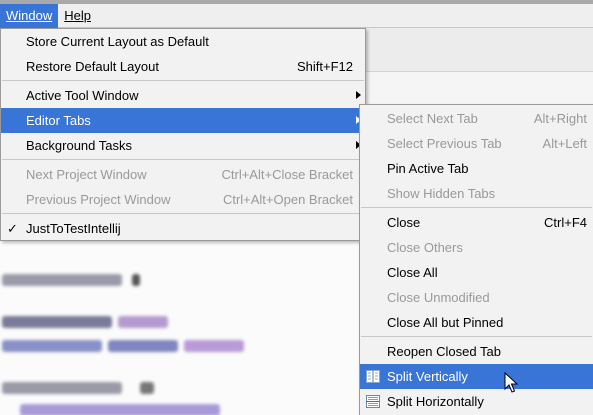 The image size is (593, 415). What do you see at coordinates (476, 222) in the screenshot?
I see `menu-item-close: Close Ctrl+F4` at bounding box center [476, 222].